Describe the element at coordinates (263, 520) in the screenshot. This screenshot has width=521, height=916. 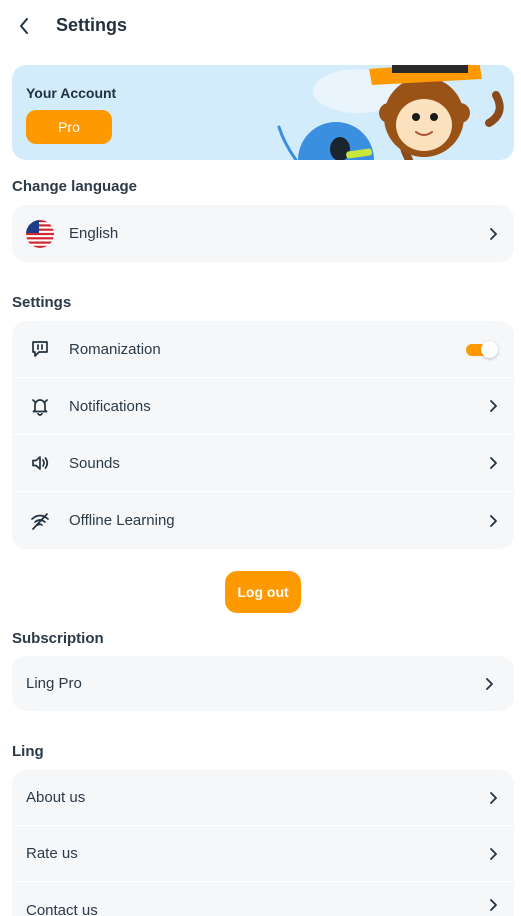
I see `settings-row-offline: Offline Learning` at that location.